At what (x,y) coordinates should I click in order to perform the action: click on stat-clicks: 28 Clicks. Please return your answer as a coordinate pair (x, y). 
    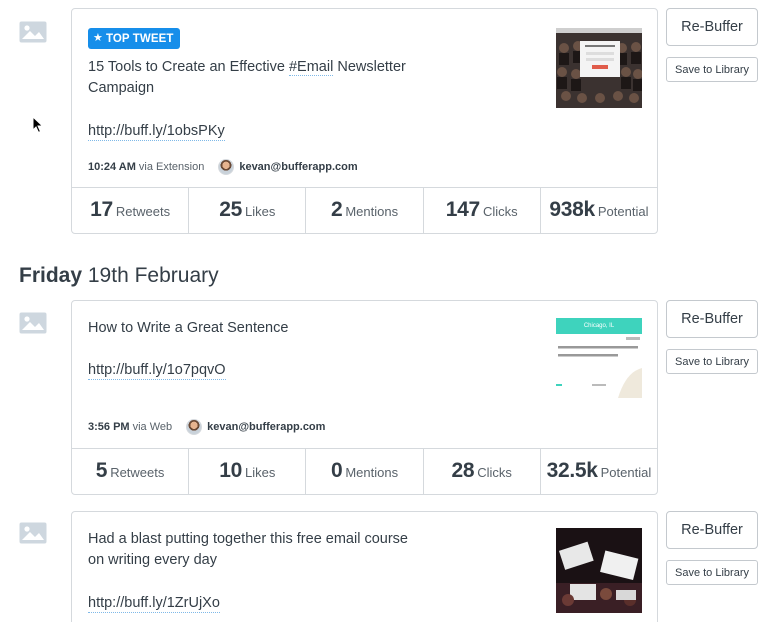
    Looking at the image, I should click on (481, 471).